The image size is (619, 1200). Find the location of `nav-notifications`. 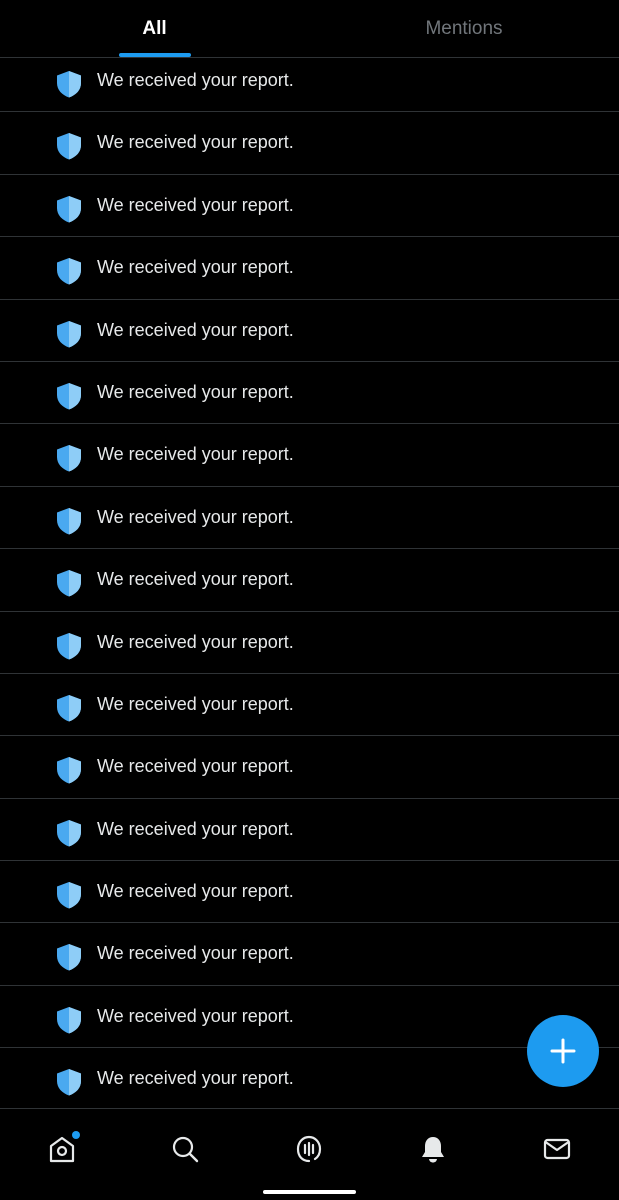

nav-notifications is located at coordinates (433, 1149).